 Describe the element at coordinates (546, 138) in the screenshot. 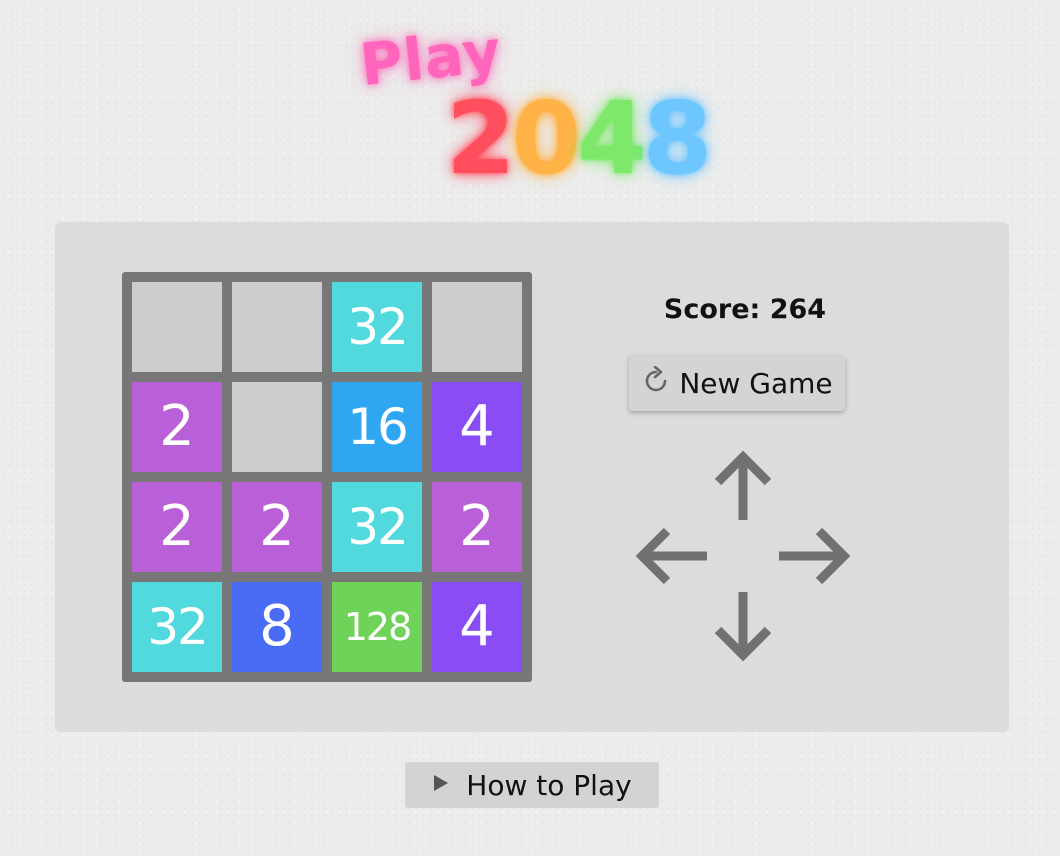

I see `logo-digit: 0` at that location.